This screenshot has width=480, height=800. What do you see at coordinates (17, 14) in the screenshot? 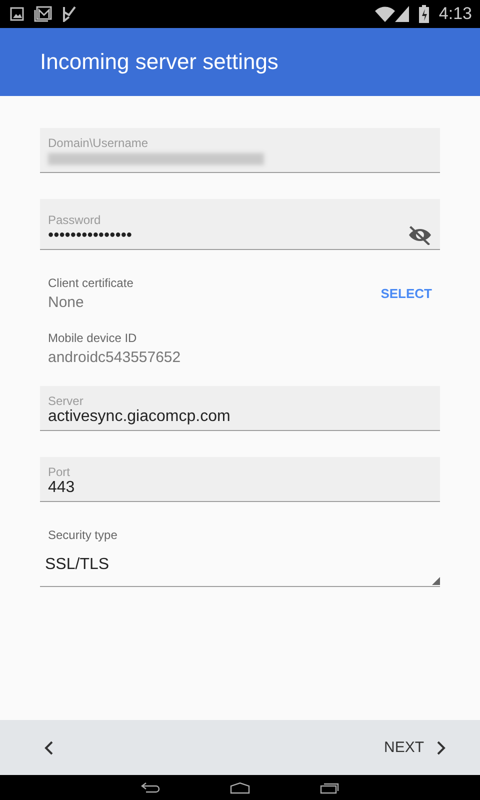
I see `image-icon` at bounding box center [17, 14].